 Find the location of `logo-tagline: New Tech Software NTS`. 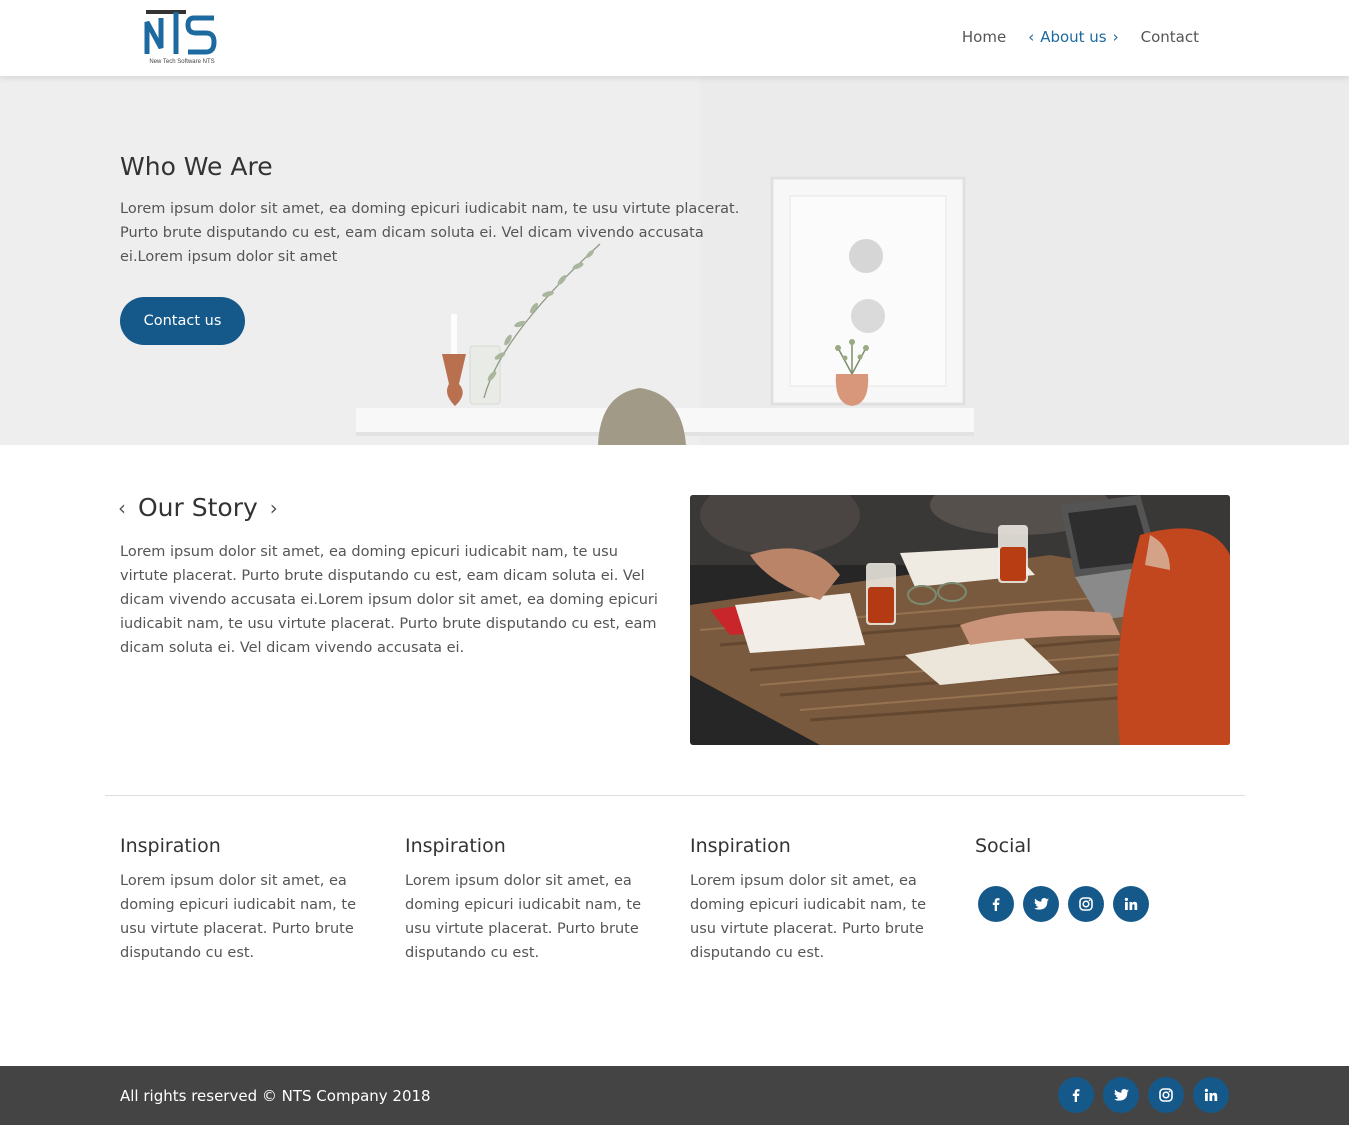

logo-tagline: New Tech Software NTS is located at coordinates (182, 62).